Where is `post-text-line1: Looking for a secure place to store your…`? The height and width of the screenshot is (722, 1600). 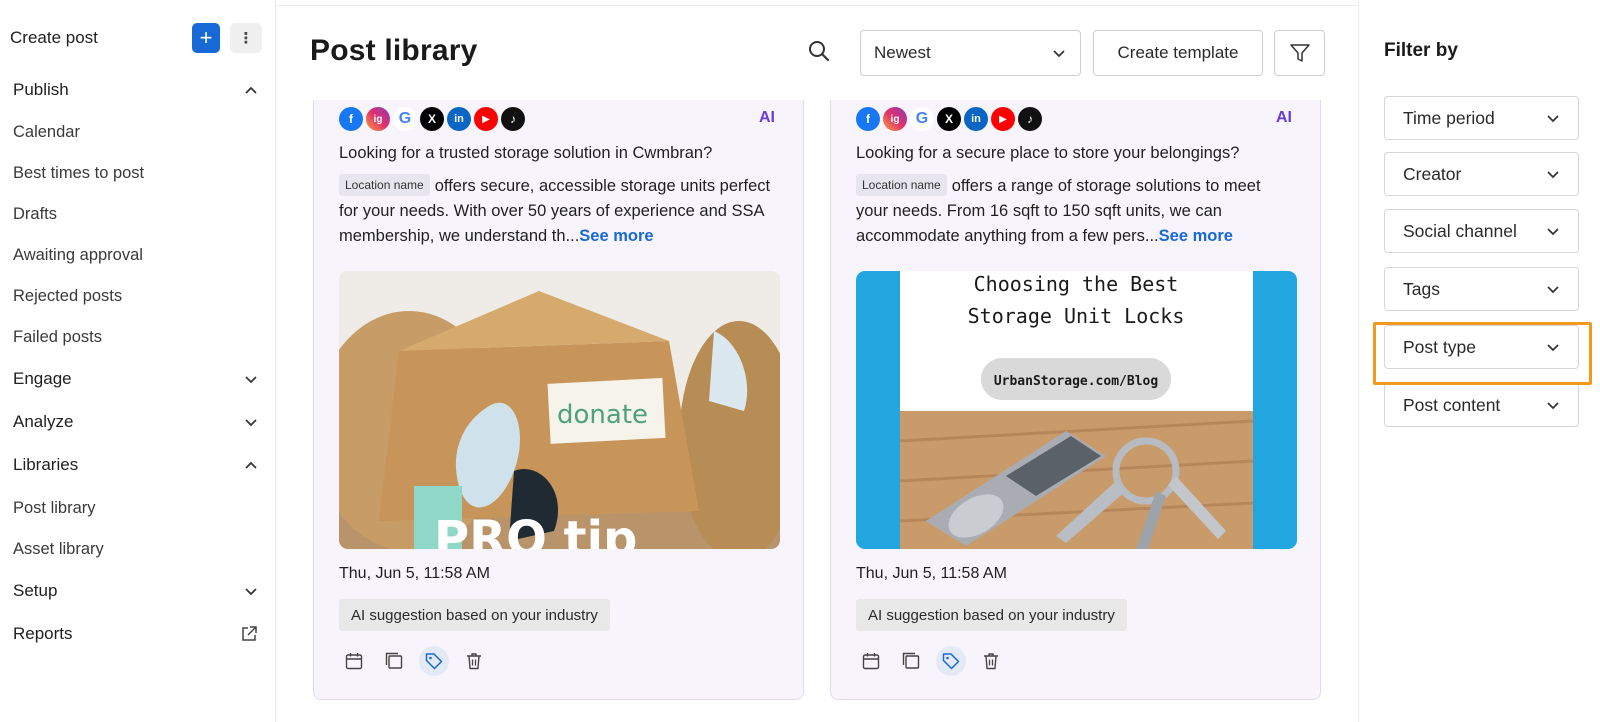
post-text-line1: Looking for a secure place to store your… is located at coordinates (1048, 153).